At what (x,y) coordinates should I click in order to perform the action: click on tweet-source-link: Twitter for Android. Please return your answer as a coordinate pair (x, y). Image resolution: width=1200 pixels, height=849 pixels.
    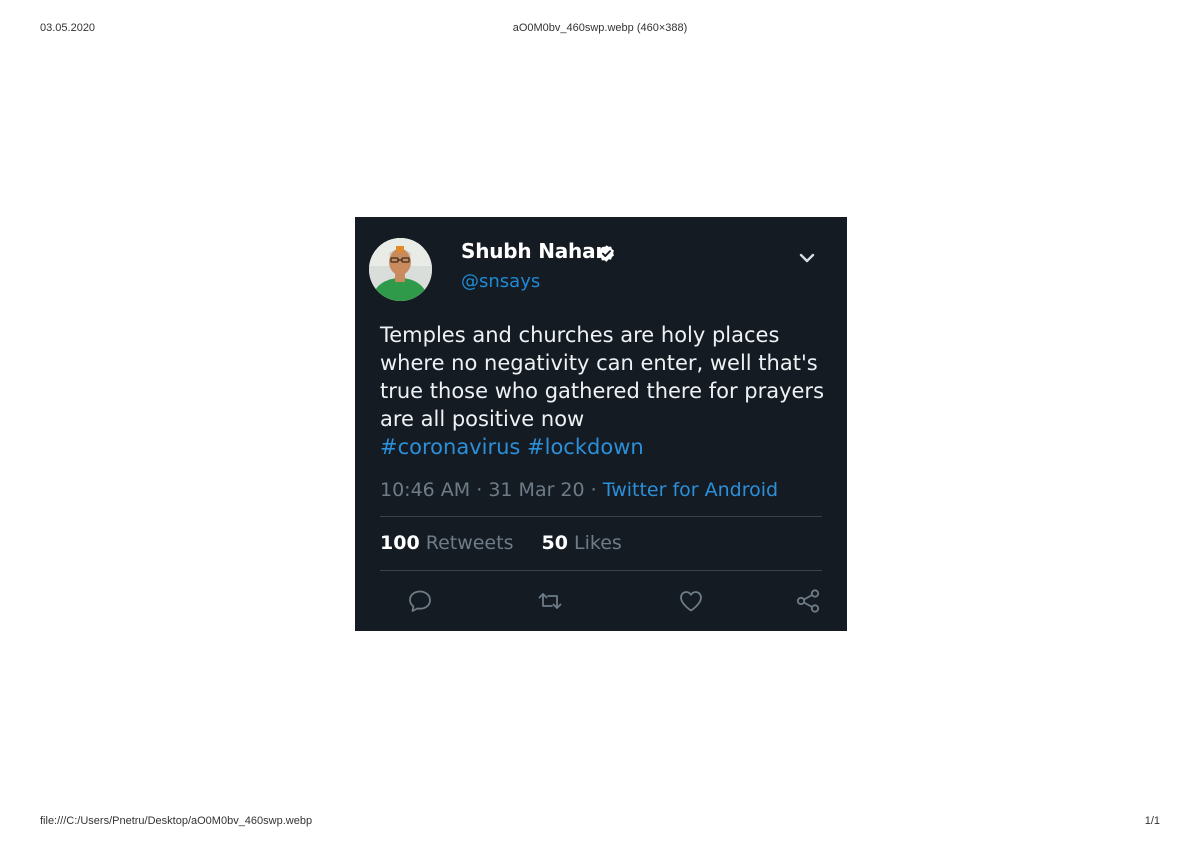
    Looking at the image, I should click on (690, 490).